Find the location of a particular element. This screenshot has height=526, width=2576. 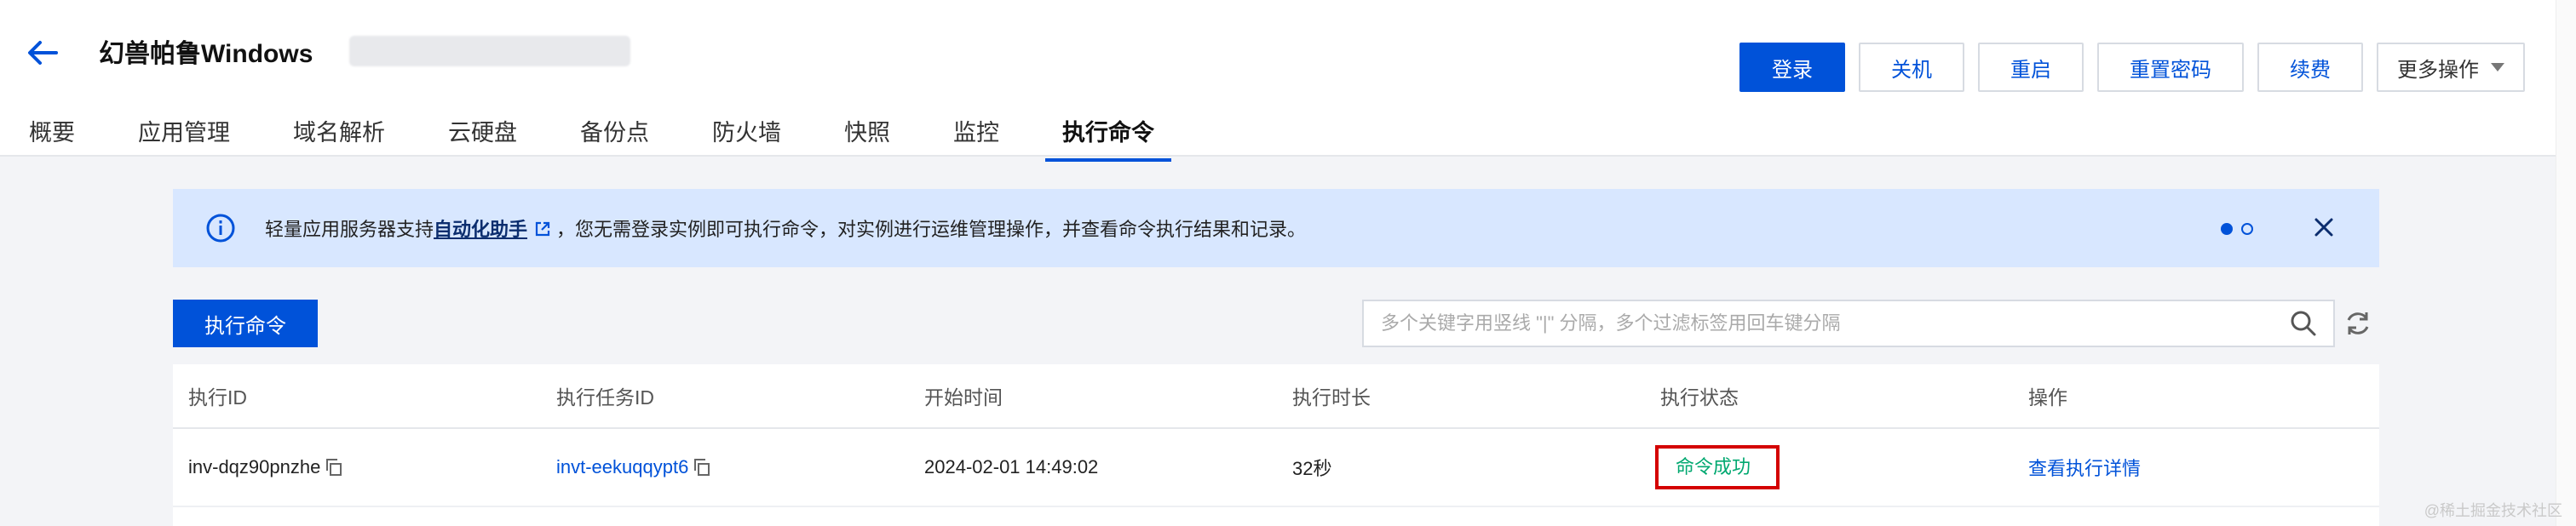

status-highlight-box: 命令成功 is located at coordinates (1718, 467).